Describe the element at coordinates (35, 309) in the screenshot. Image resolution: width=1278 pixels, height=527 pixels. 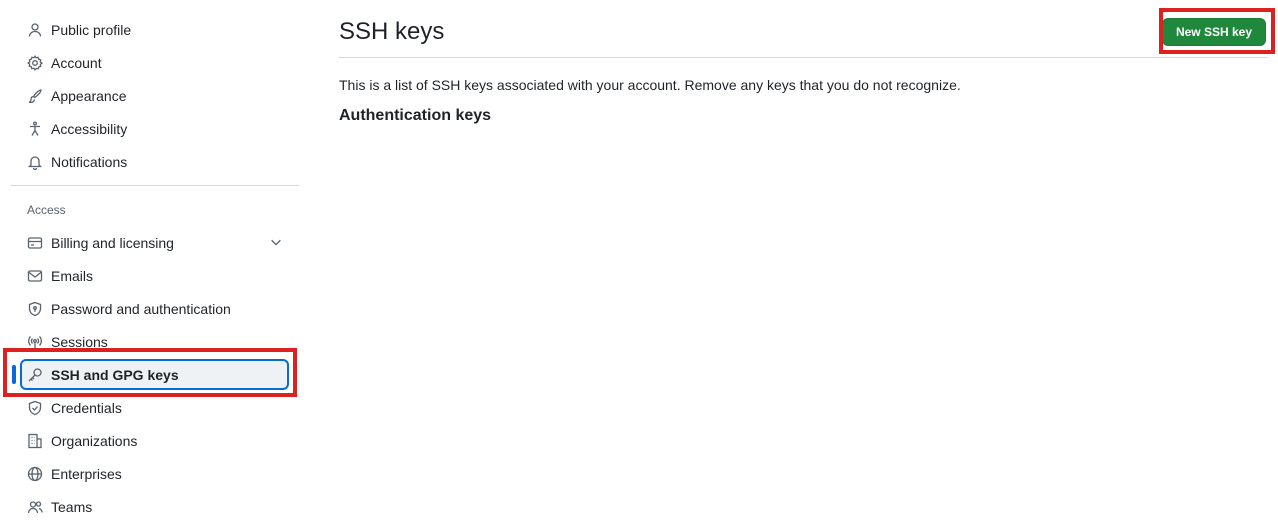
I see `shield-lock-icon` at that location.